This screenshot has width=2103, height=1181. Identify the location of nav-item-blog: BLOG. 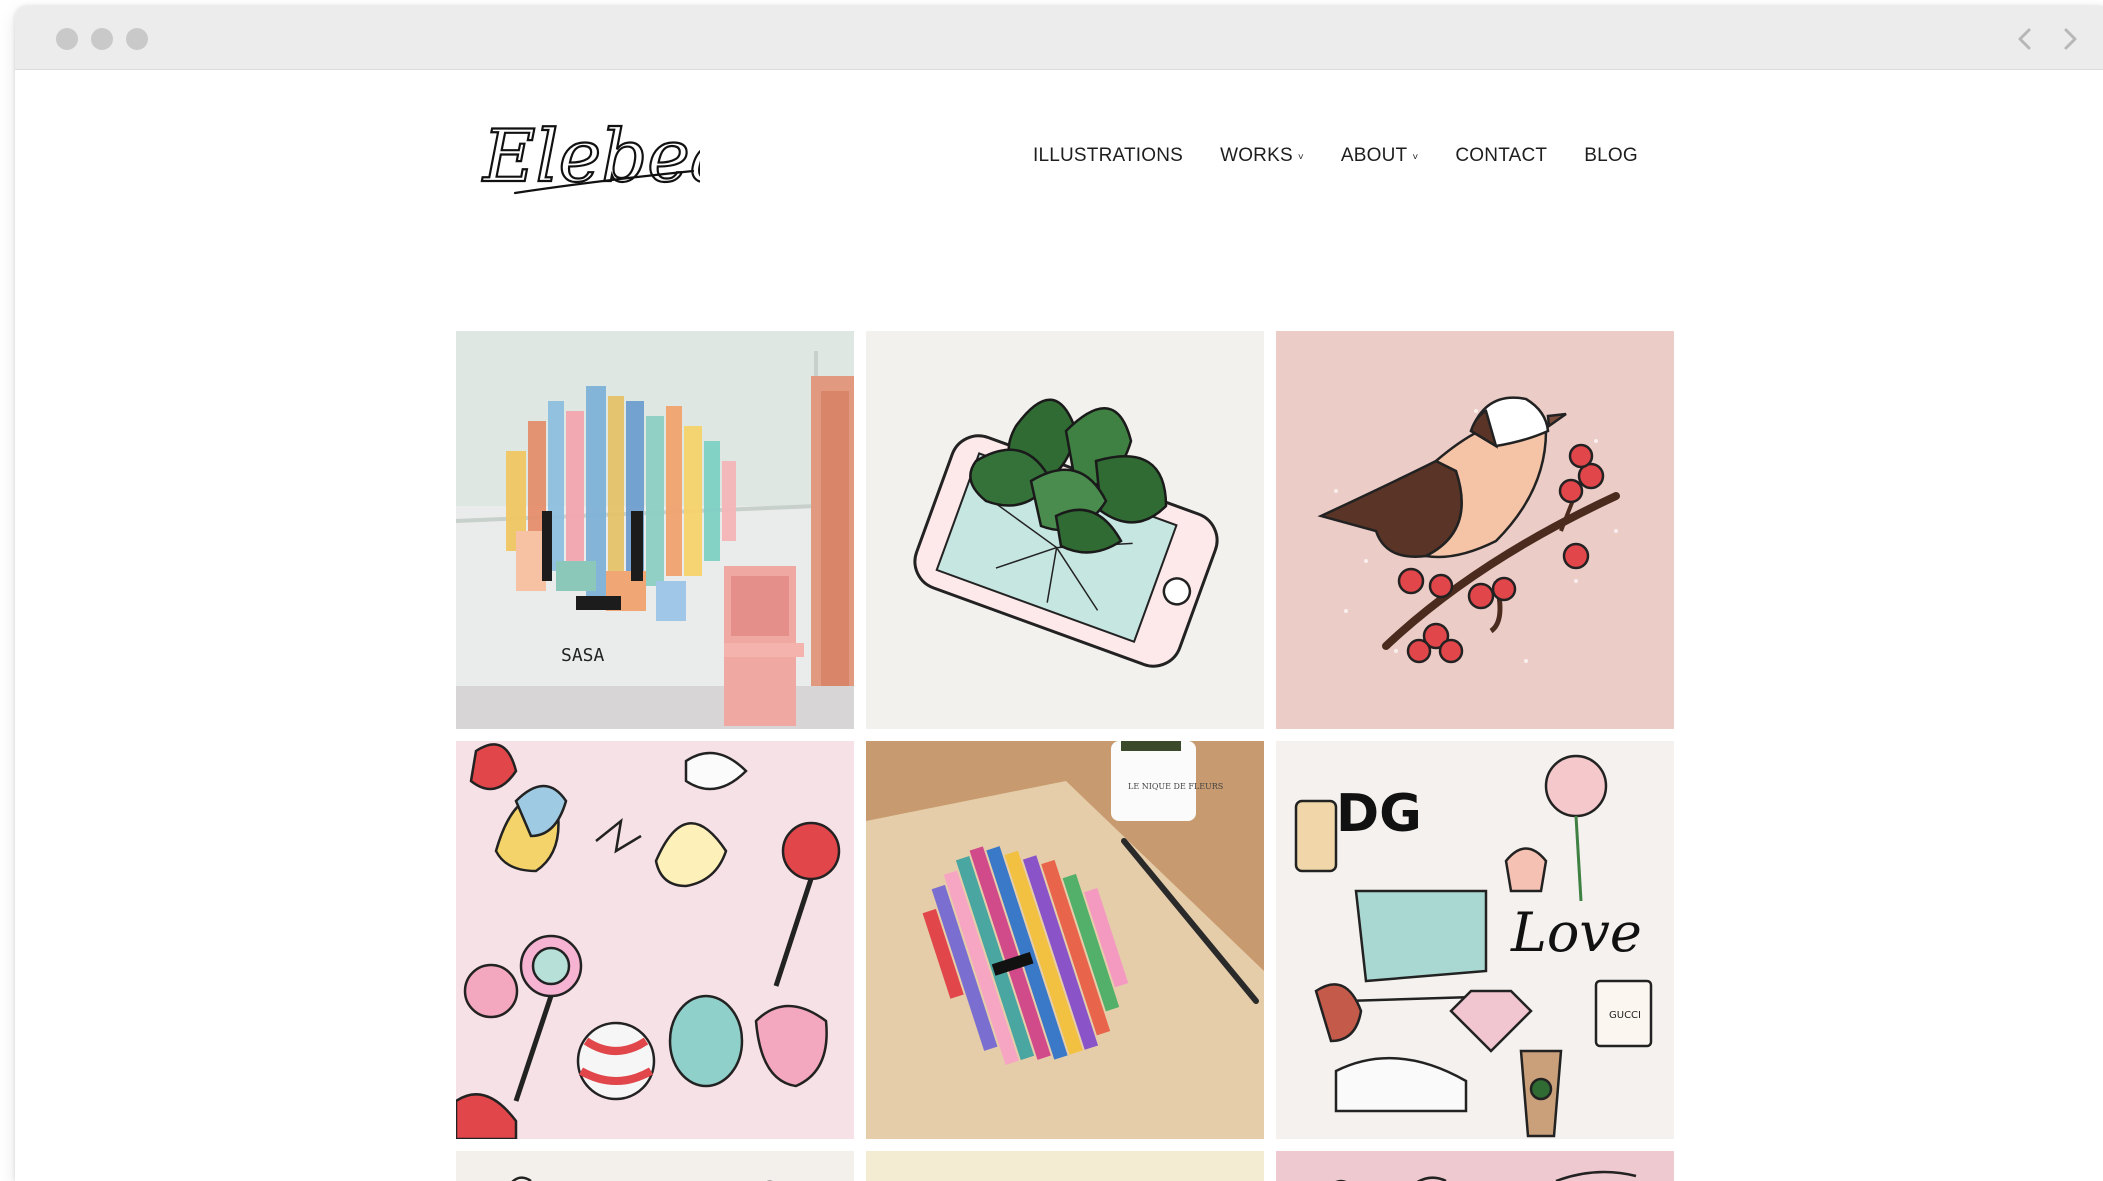
(1611, 156).